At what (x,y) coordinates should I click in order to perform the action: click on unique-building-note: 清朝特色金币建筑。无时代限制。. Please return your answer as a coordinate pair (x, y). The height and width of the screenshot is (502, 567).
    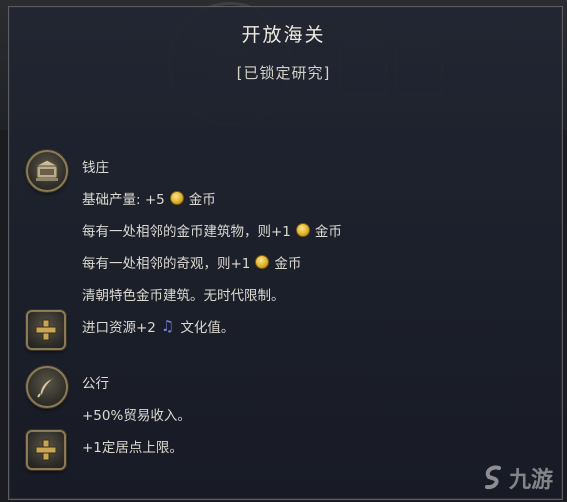
    Looking at the image, I should click on (183, 294).